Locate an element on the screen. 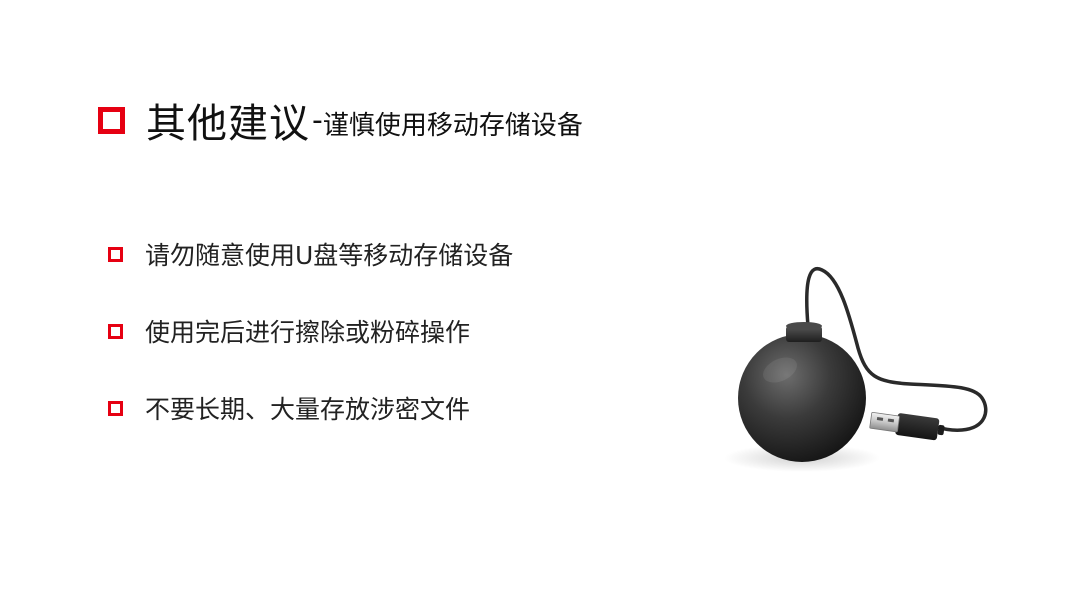  bullet-text: 请勿随意使用U盘等移动存储设备 is located at coordinates (329, 255).